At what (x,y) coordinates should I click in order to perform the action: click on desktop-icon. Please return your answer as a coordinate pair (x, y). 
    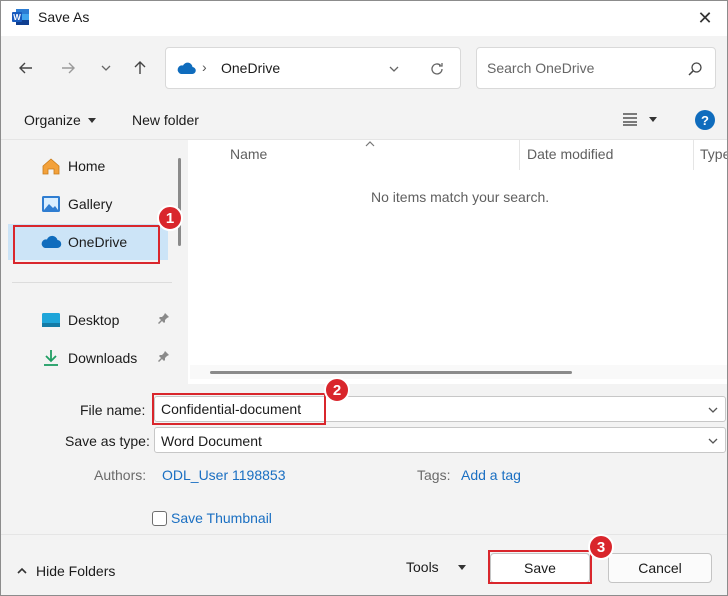
    Looking at the image, I should click on (51, 320).